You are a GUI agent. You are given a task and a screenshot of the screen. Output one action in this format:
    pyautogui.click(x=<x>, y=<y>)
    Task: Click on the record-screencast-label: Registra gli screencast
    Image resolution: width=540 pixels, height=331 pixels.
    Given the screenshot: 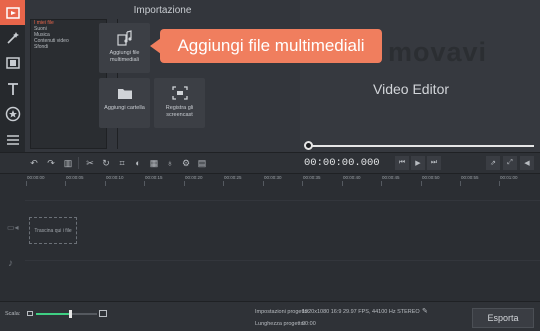 What is the action you would take?
    pyautogui.click(x=179, y=111)
    